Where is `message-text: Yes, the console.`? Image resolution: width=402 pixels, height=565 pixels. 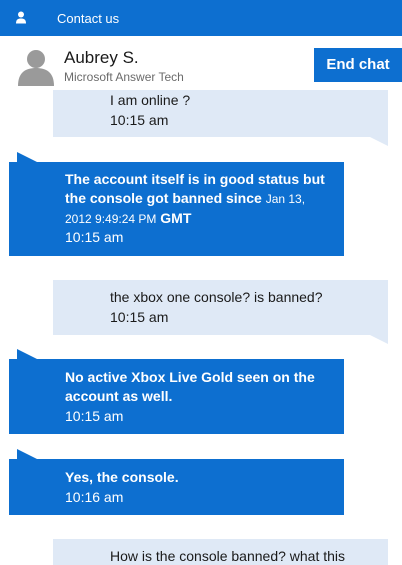 message-text: Yes, the console. is located at coordinates (122, 477).